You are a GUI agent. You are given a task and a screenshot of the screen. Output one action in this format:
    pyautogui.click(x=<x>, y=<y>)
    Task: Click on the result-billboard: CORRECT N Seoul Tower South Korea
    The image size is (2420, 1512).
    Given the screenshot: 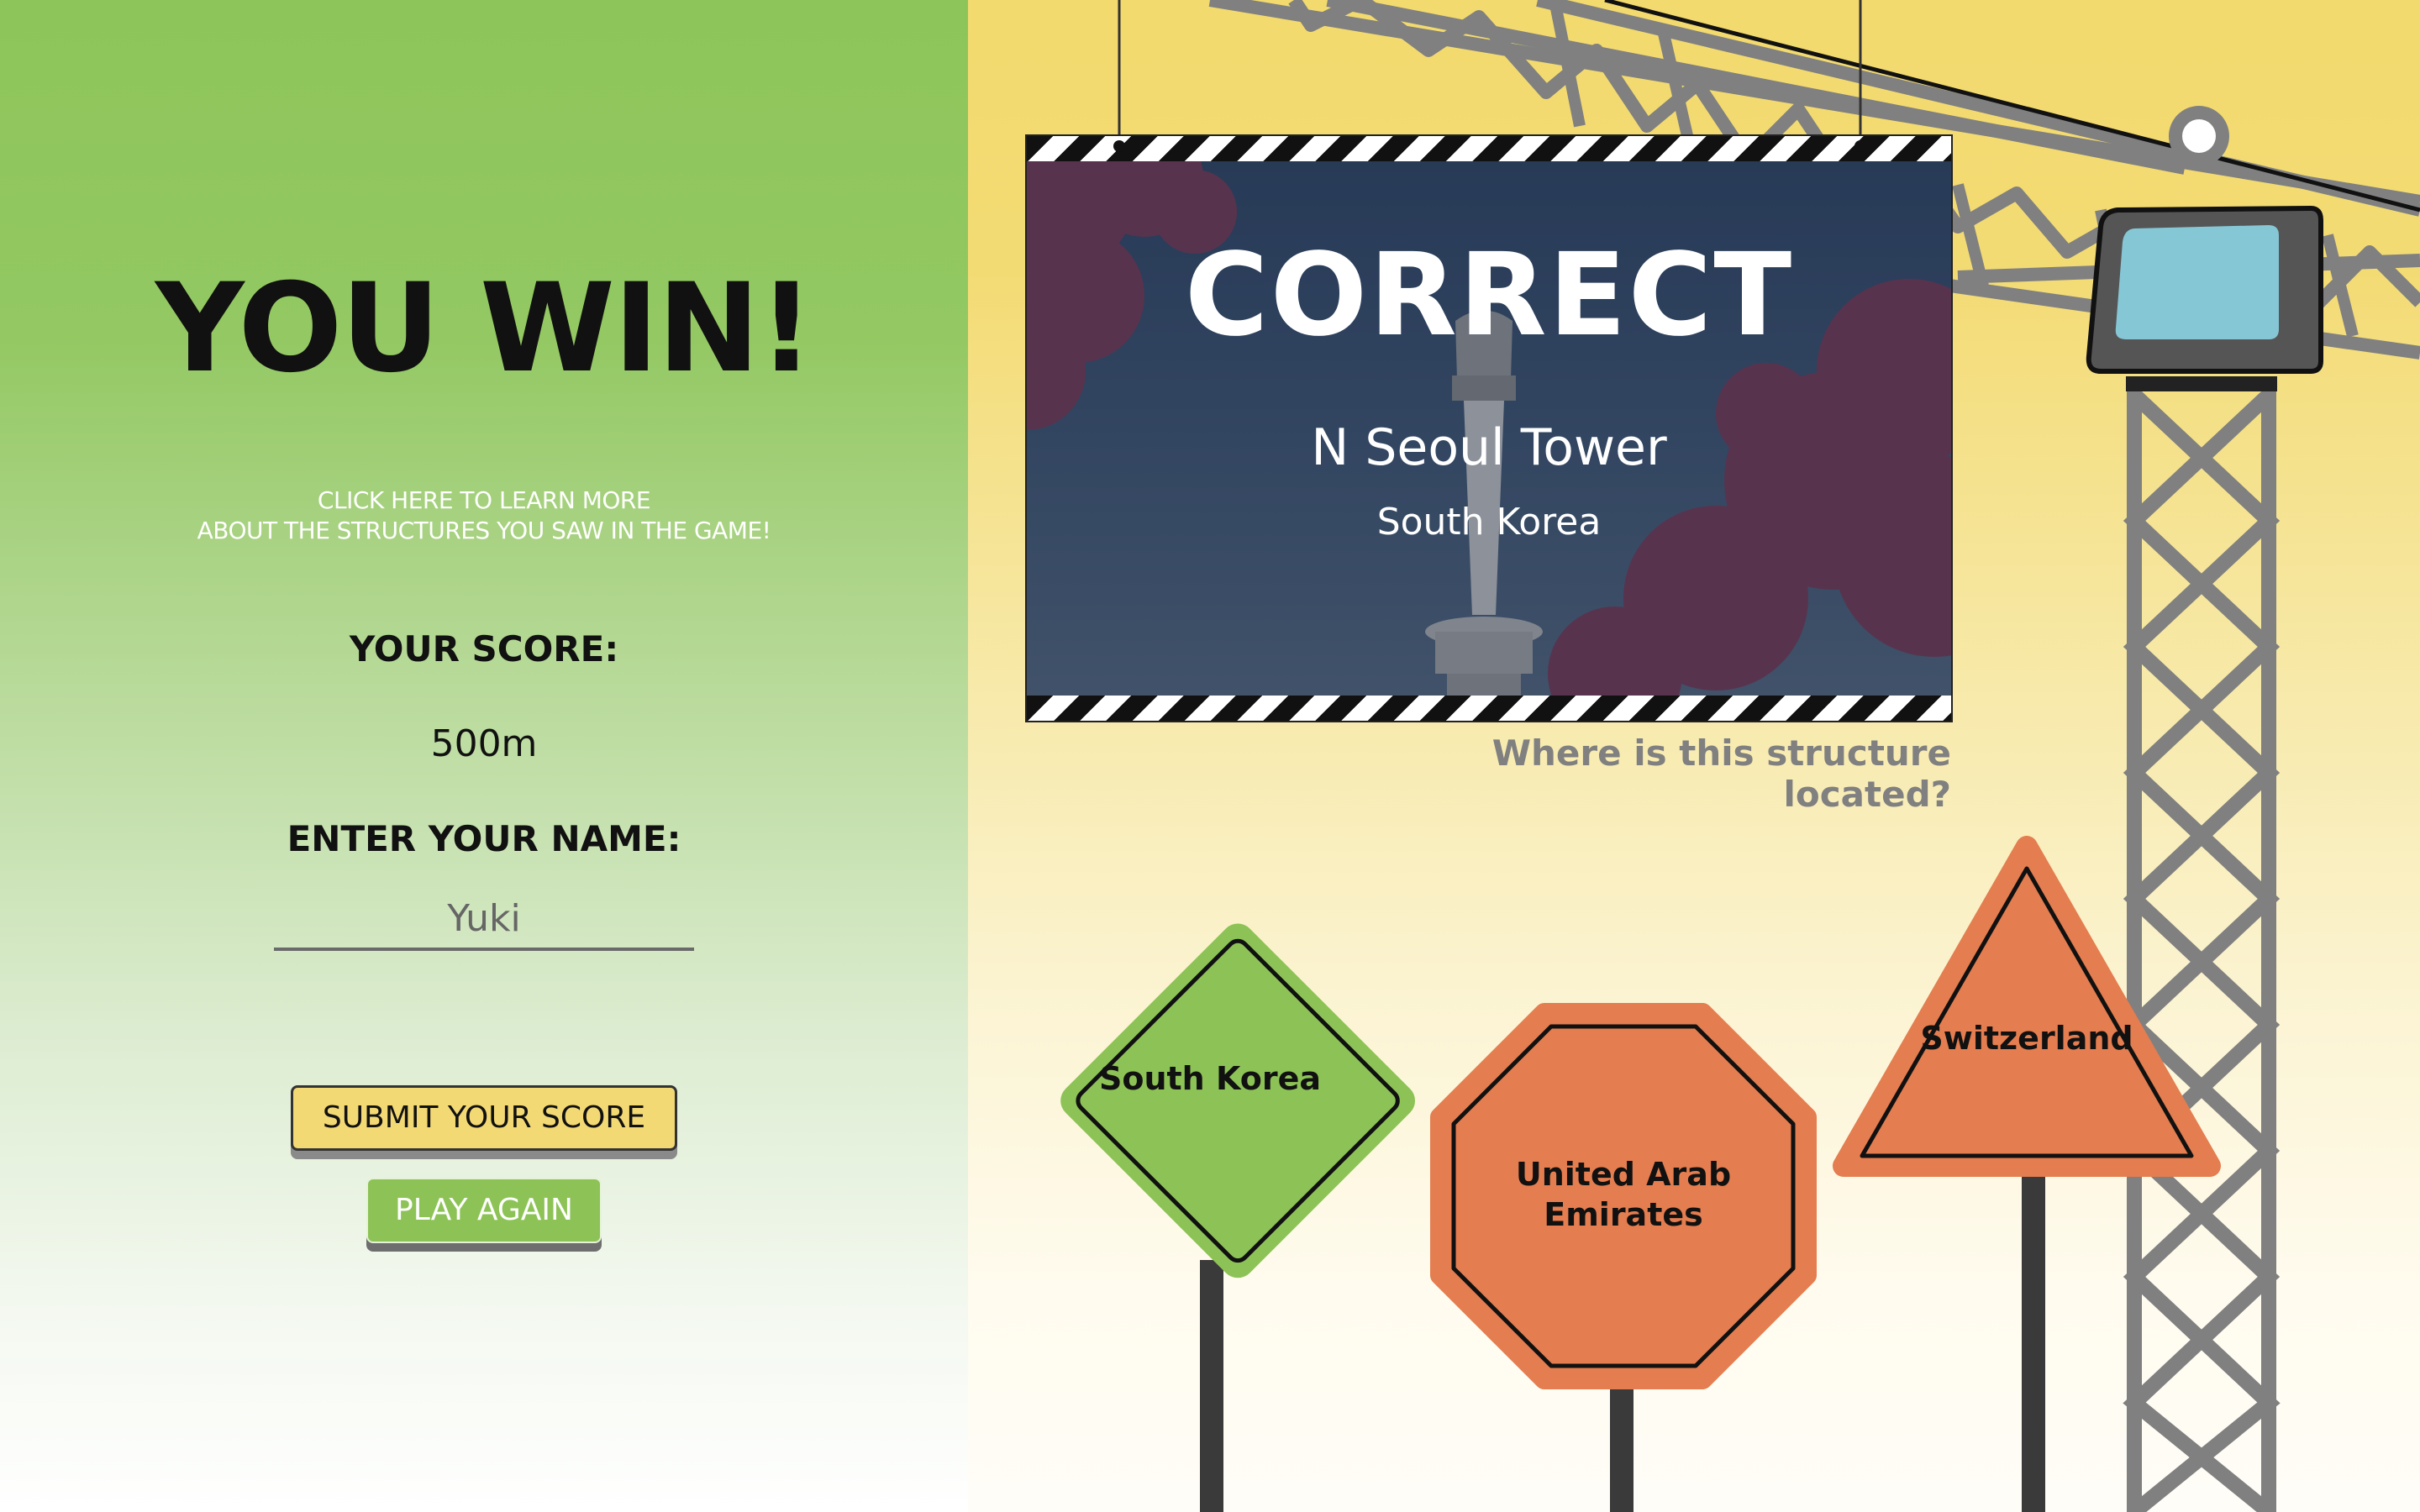 What is the action you would take?
    pyautogui.click(x=1489, y=428)
    